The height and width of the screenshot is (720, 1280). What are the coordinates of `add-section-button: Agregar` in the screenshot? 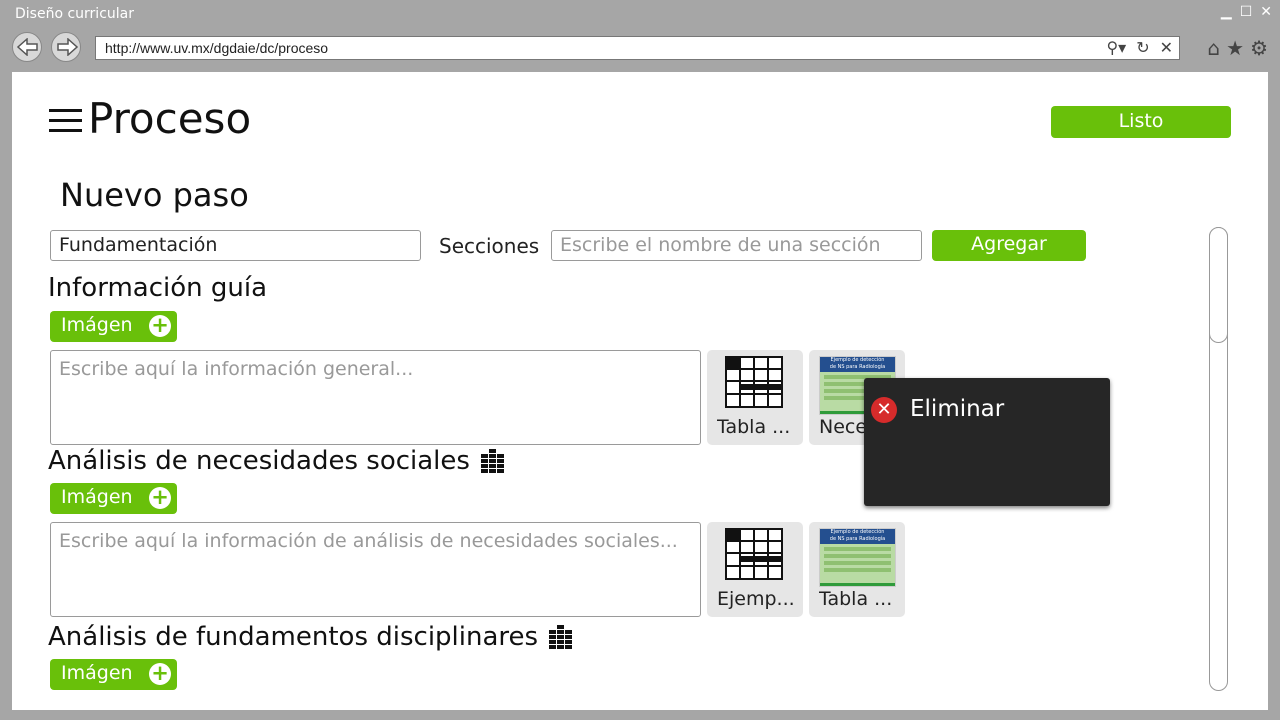 It's located at (1009, 245).